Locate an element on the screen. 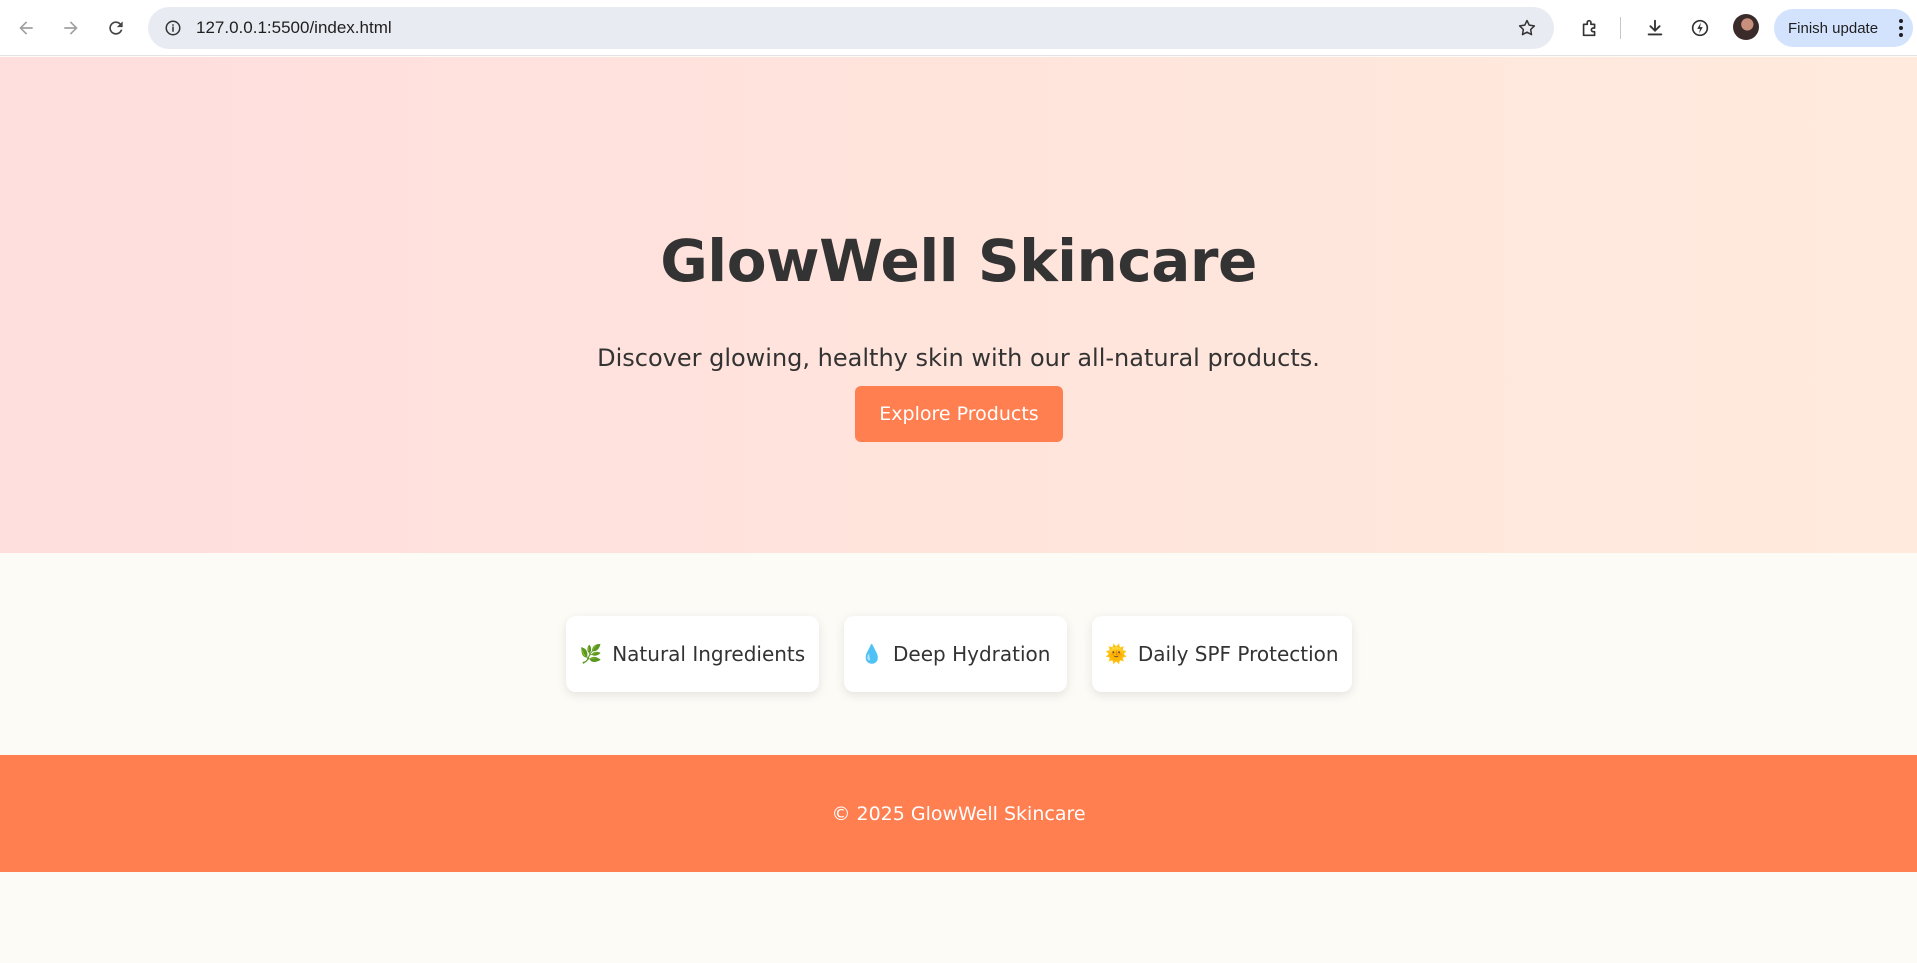 This screenshot has width=1917, height=963. feature-label: Daily SPF Protection is located at coordinates (1238, 654).